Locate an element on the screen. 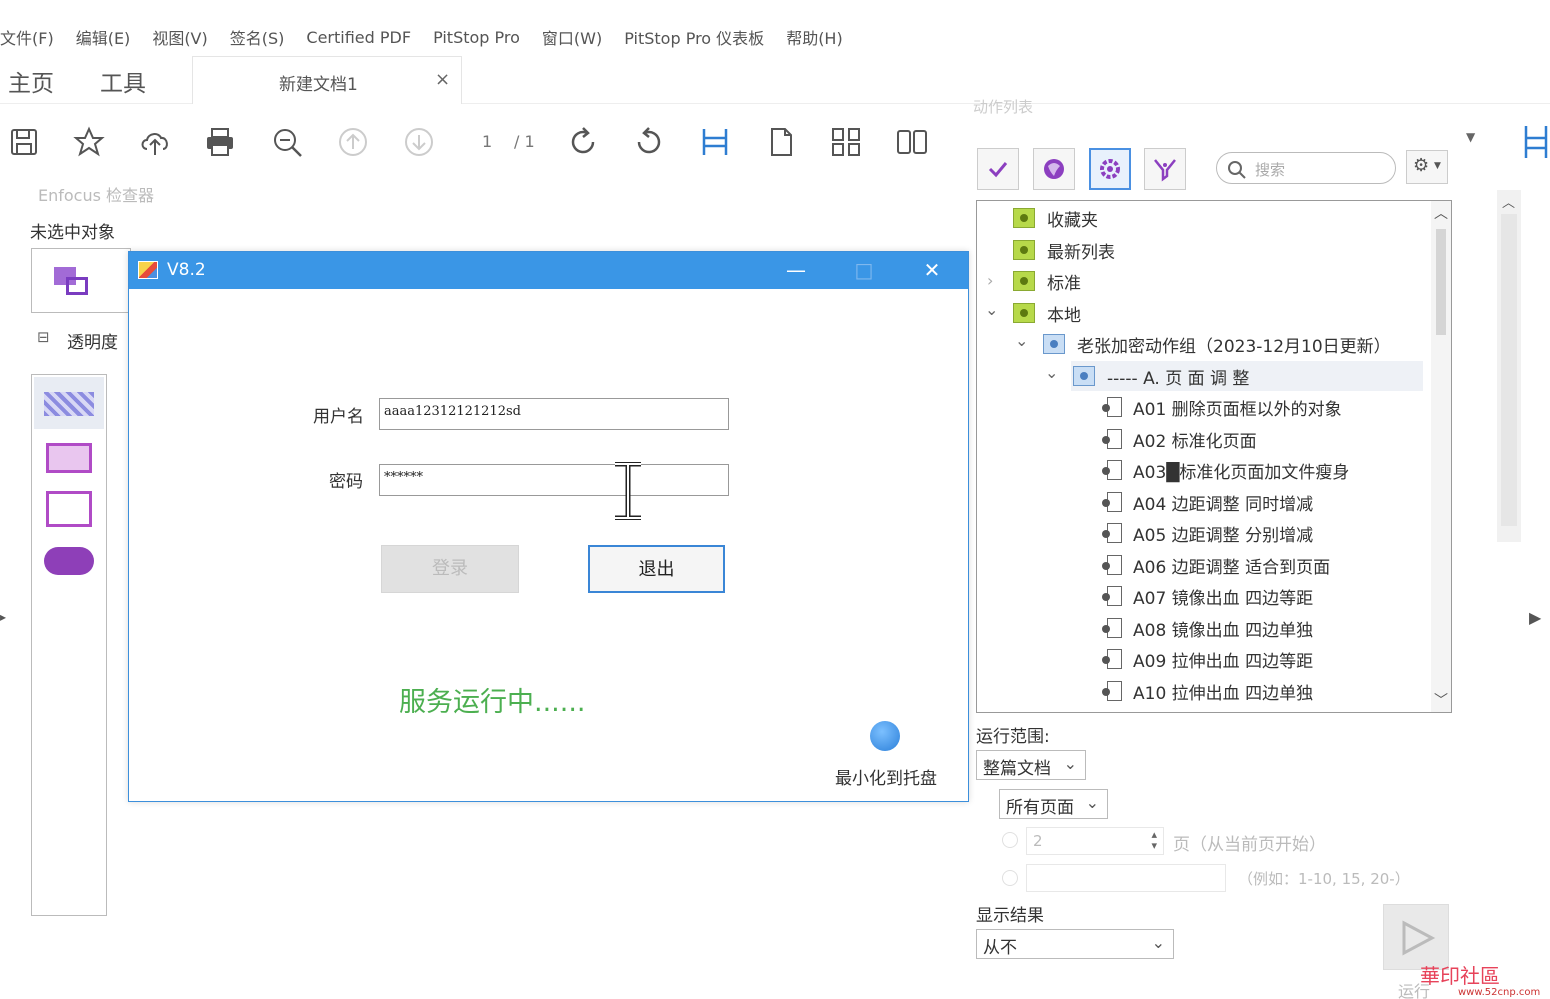  action-item: A04 边距调整 同时增减 is located at coordinates (1207, 502).